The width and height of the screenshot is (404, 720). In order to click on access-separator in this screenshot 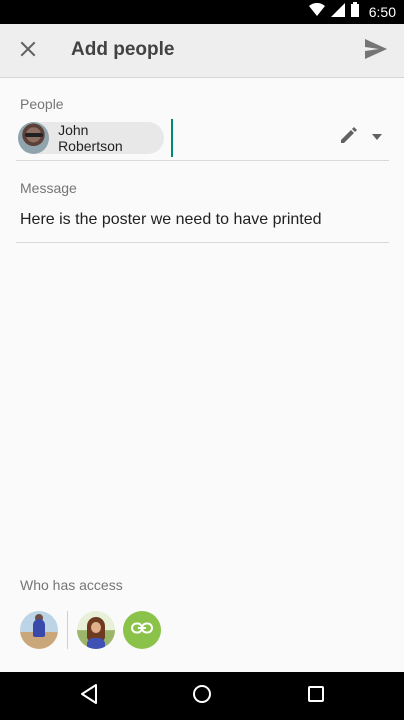, I will do `click(67, 630)`.